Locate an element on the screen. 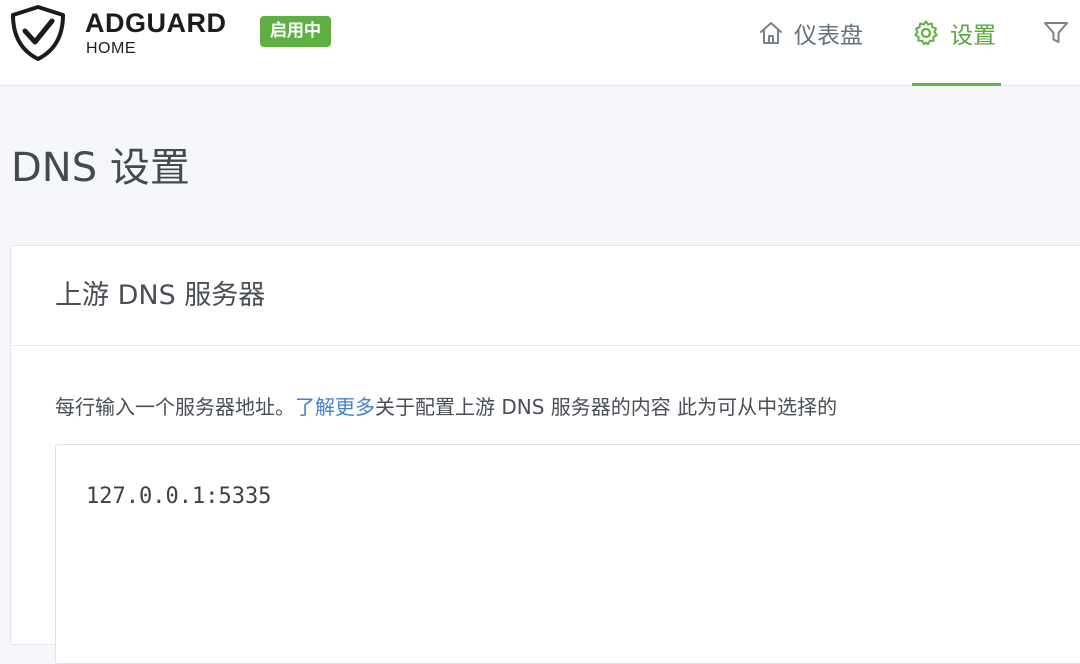  page-title: DNS 设置 is located at coordinates (100, 168).